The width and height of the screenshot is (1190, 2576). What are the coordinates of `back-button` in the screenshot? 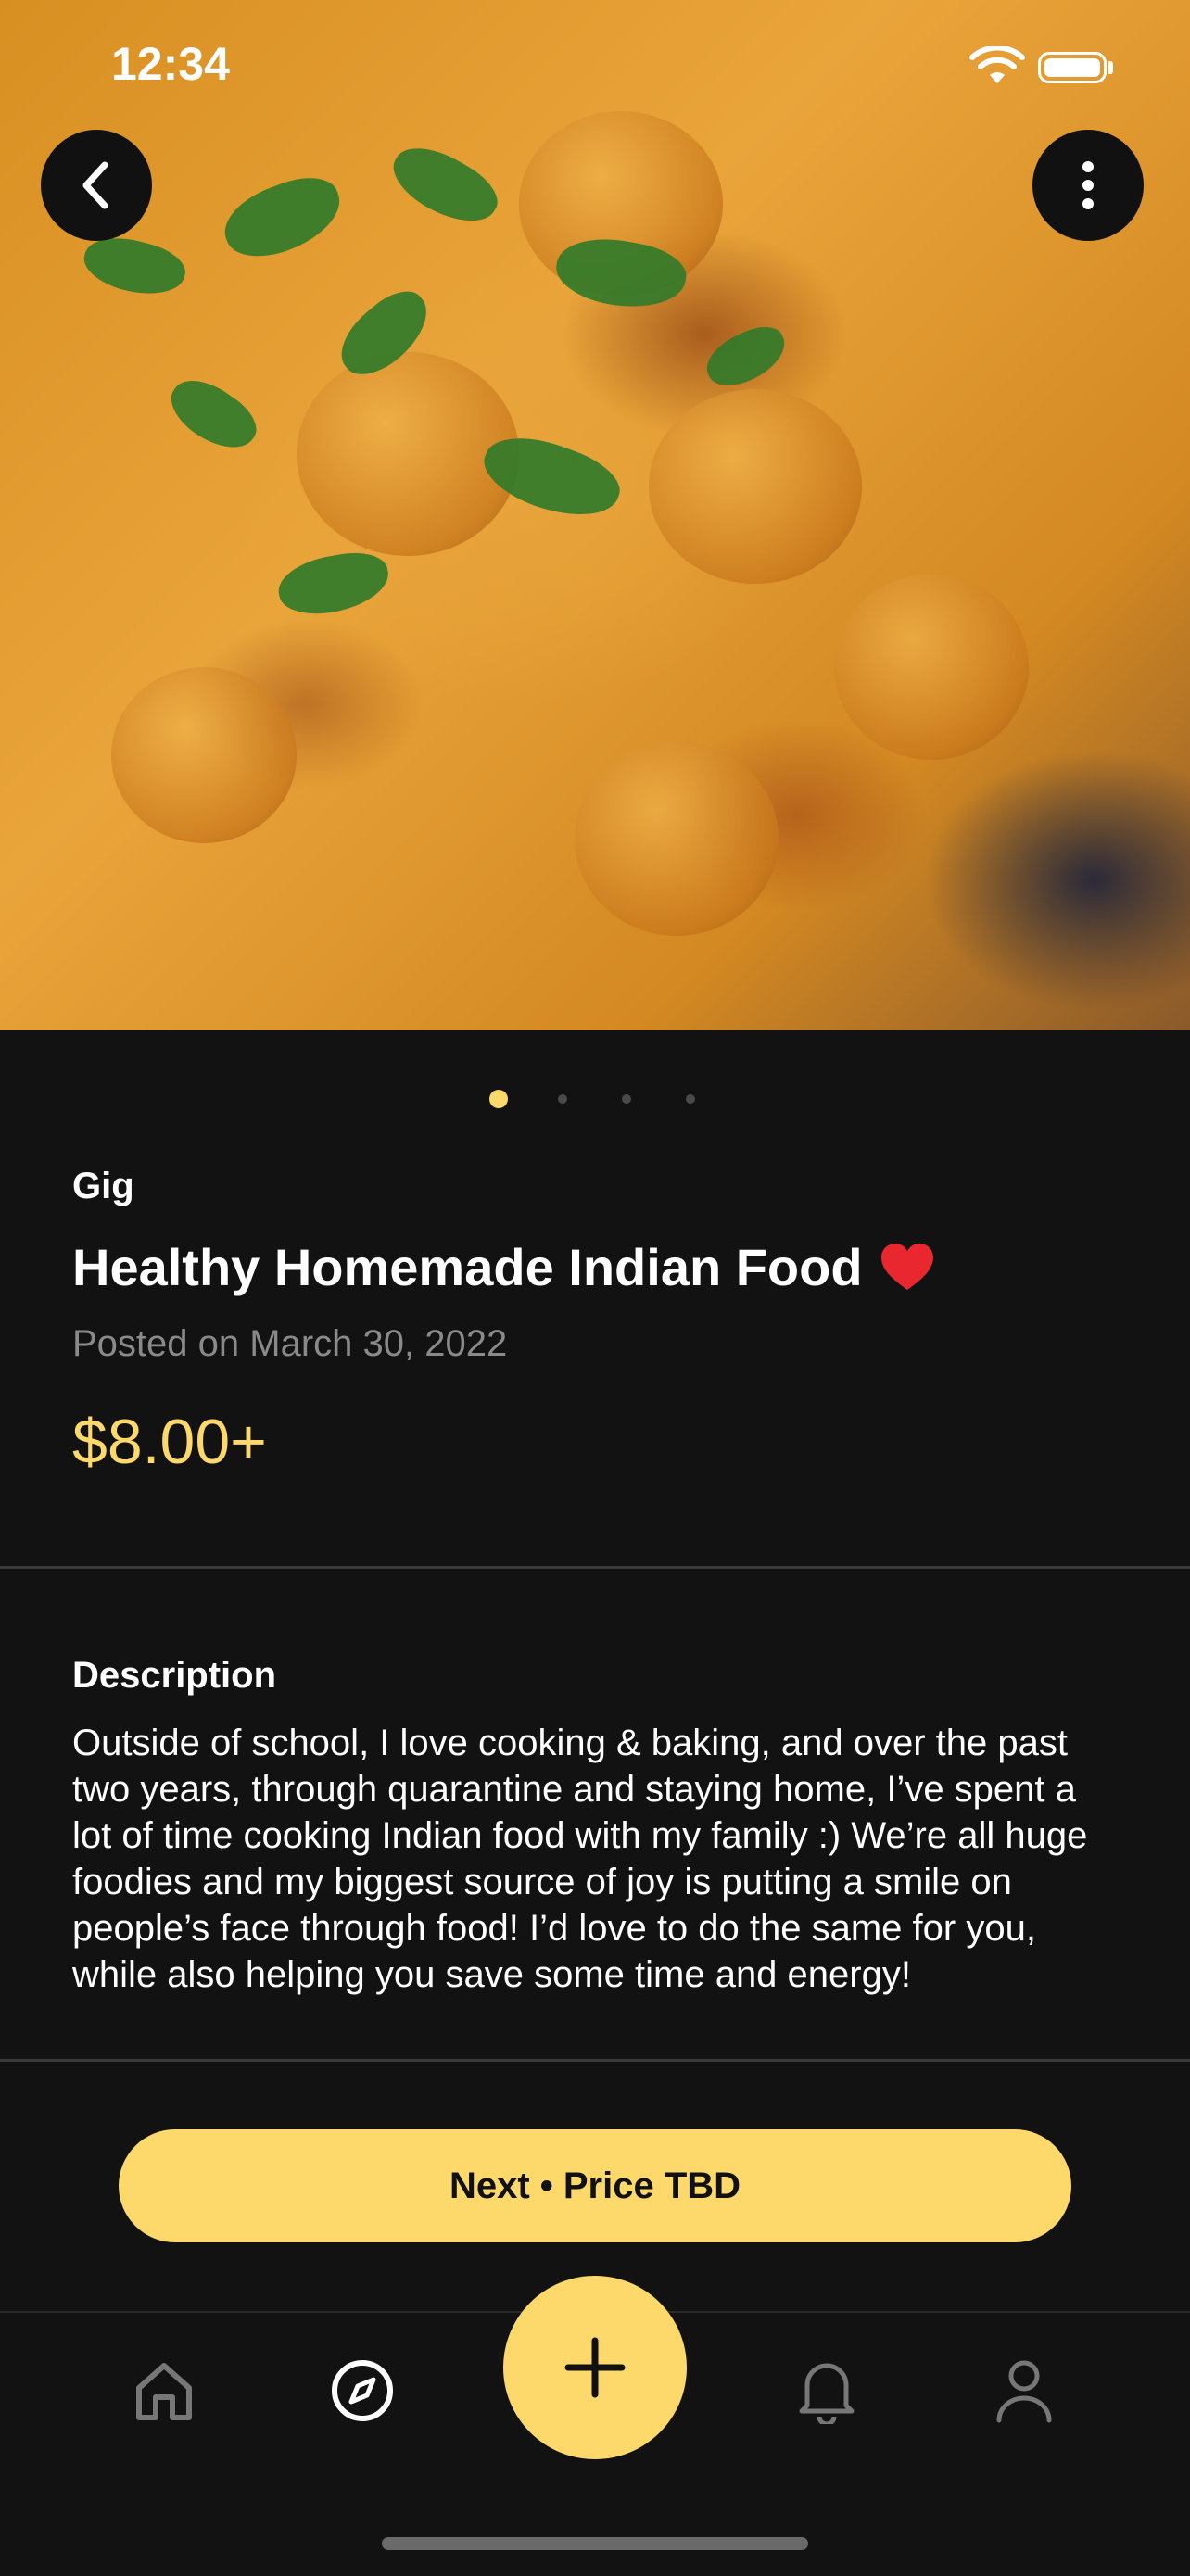 It's located at (96, 186).